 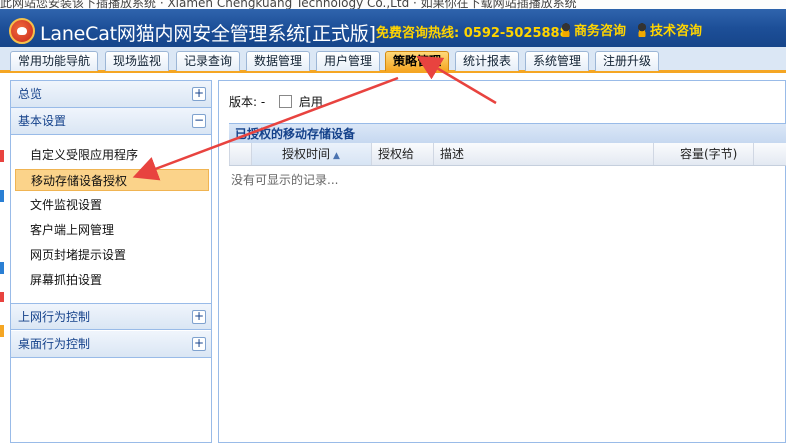 I want to click on sidebar-item-block-page: 网页封堵提示设置, so click(x=112, y=255).